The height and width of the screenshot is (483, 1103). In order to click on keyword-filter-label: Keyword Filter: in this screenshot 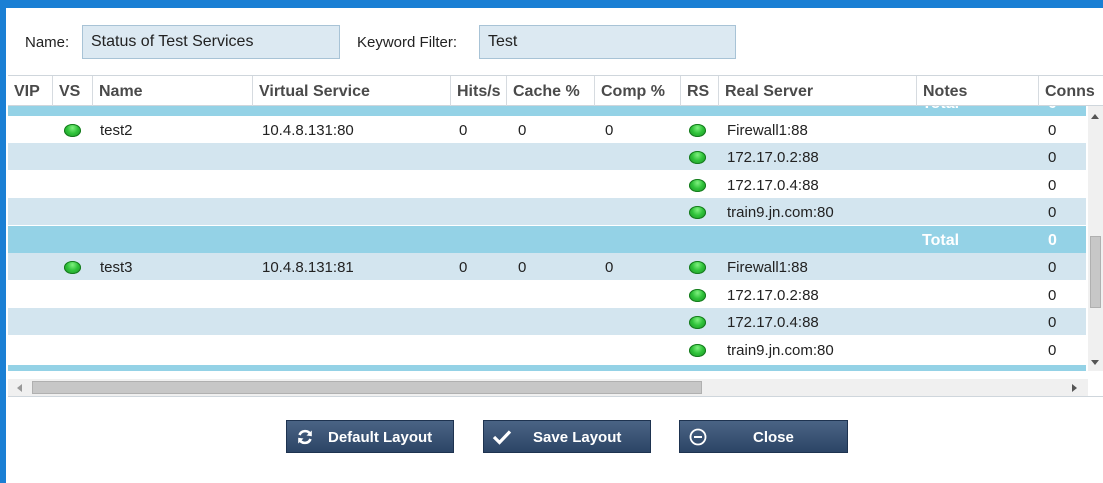, I will do `click(407, 42)`.